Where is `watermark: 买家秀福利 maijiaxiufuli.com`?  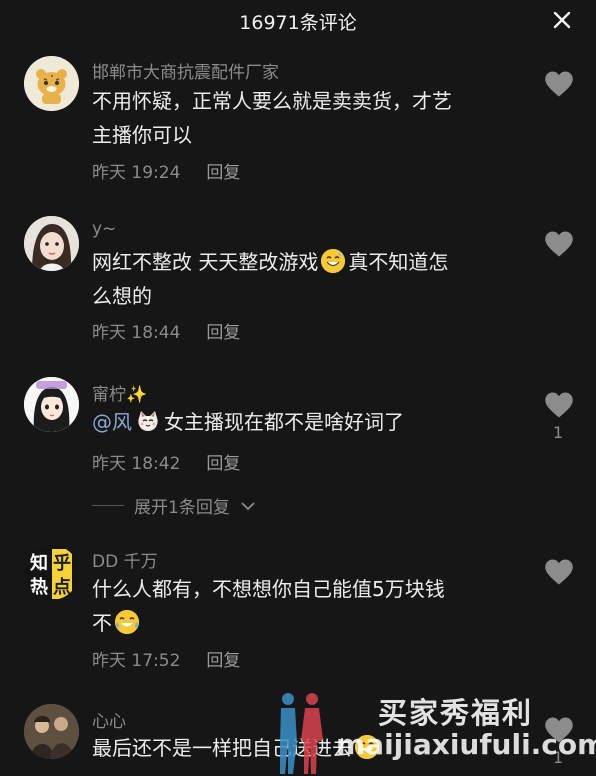 watermark: 买家秀福利 maijiaxiufuli.com is located at coordinates (436, 732).